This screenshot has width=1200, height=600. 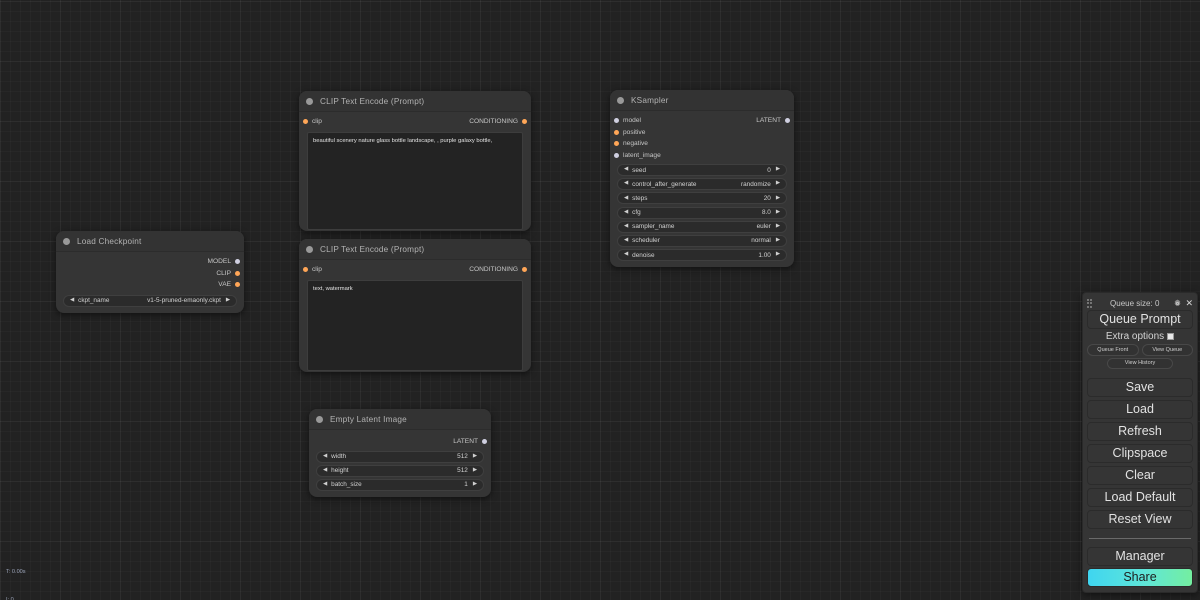 What do you see at coordinates (1177, 303) in the screenshot?
I see `gear-icon` at bounding box center [1177, 303].